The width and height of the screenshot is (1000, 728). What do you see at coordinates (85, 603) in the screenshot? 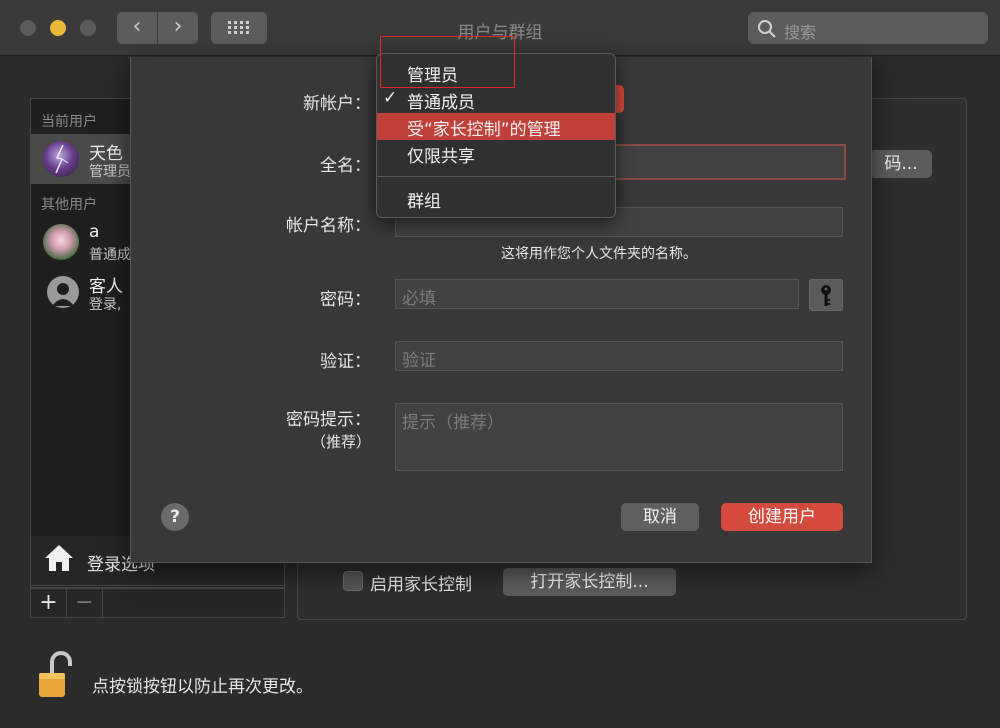
I see `remove-user-button: −` at bounding box center [85, 603].